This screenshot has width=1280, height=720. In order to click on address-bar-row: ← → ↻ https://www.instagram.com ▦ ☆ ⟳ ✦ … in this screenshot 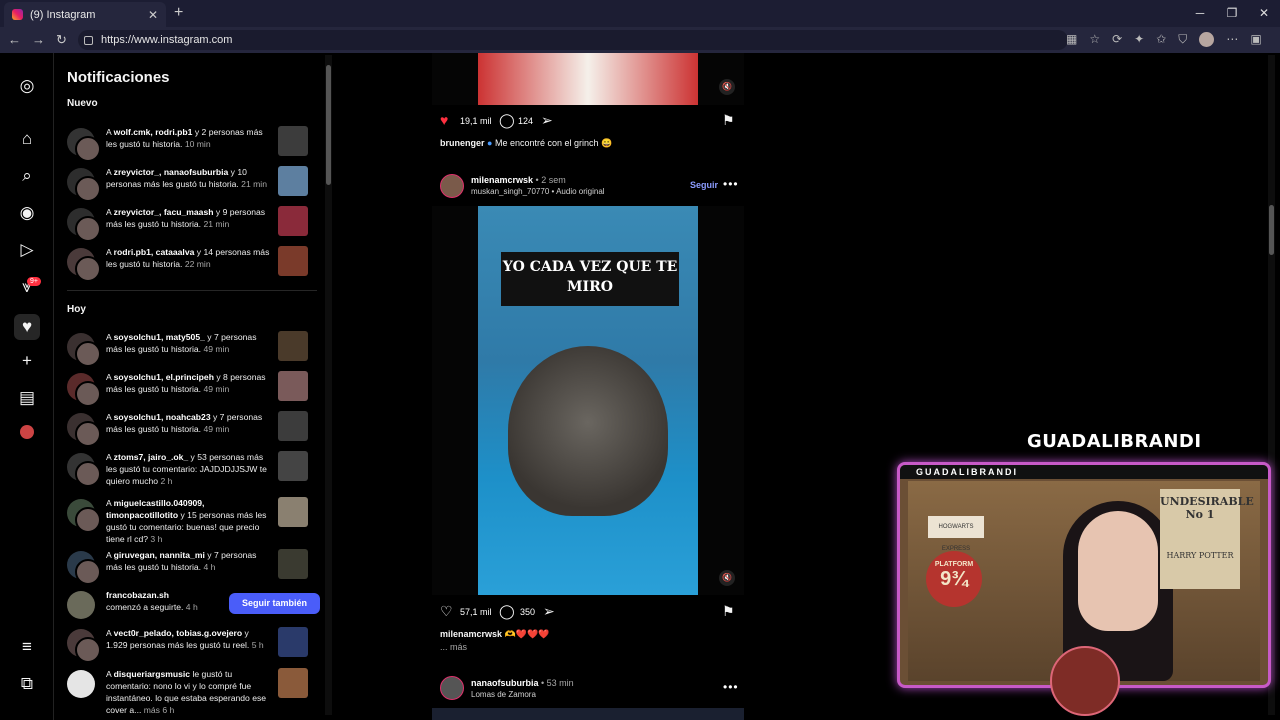, I will do `click(640, 40)`.